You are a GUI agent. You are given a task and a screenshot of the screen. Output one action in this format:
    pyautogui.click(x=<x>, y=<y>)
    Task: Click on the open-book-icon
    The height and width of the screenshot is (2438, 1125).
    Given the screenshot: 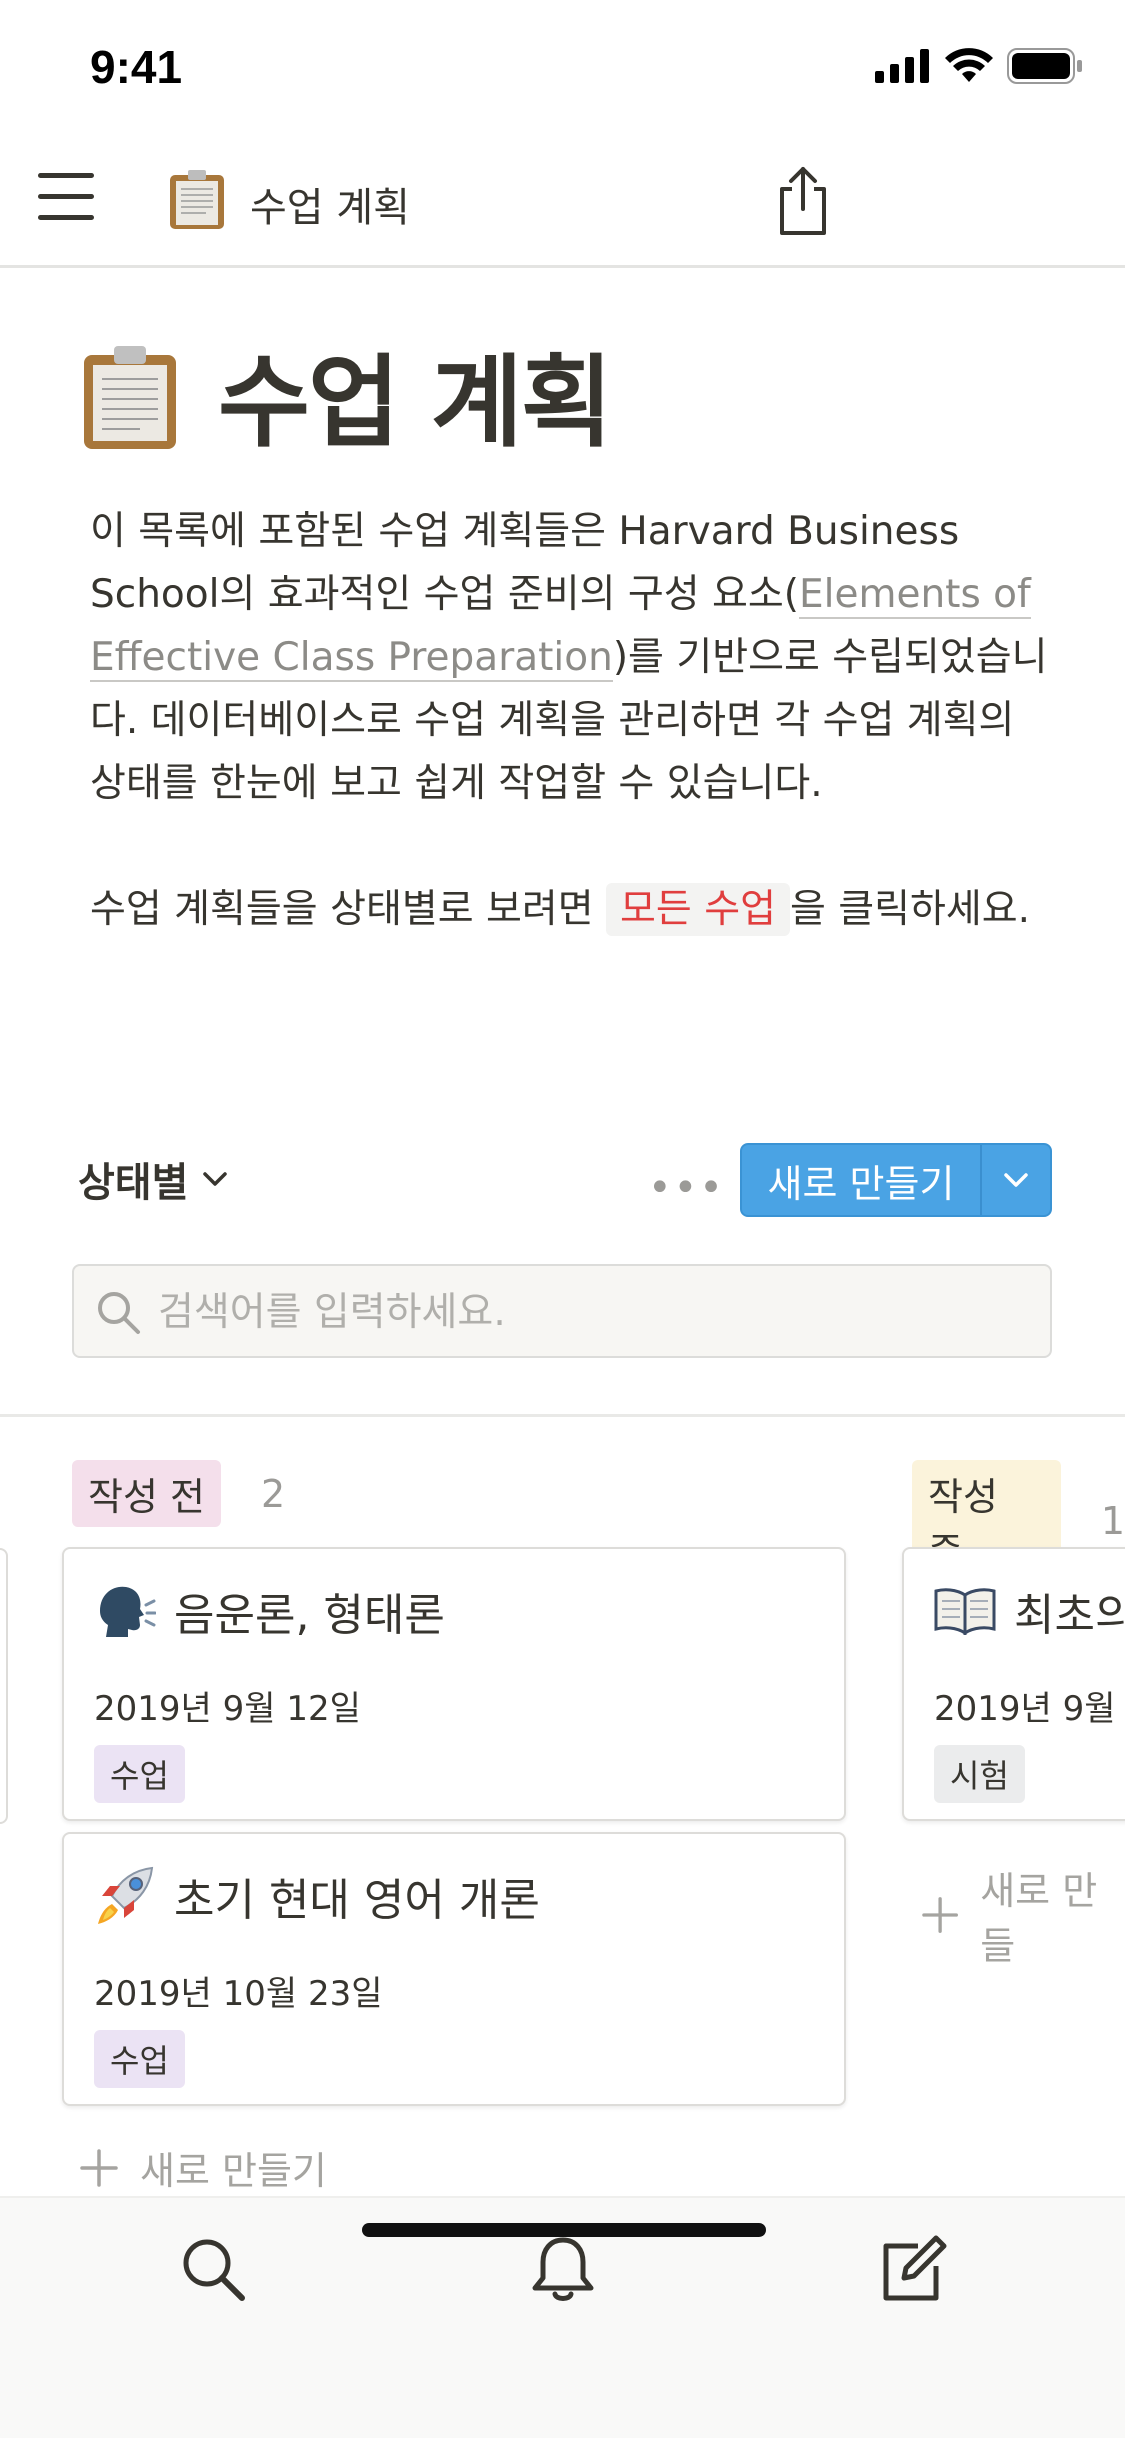 What is the action you would take?
    pyautogui.click(x=965, y=1611)
    